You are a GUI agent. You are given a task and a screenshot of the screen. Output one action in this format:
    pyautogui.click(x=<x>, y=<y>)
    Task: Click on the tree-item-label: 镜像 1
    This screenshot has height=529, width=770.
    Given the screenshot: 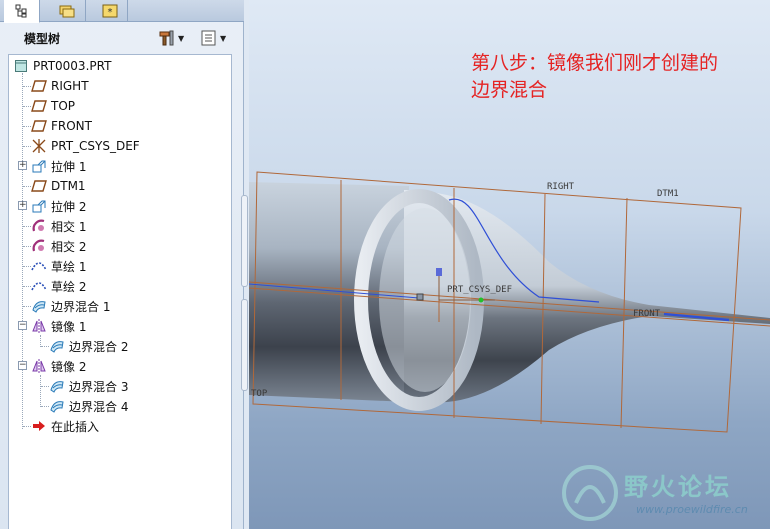 What is the action you would take?
    pyautogui.click(x=69, y=326)
    